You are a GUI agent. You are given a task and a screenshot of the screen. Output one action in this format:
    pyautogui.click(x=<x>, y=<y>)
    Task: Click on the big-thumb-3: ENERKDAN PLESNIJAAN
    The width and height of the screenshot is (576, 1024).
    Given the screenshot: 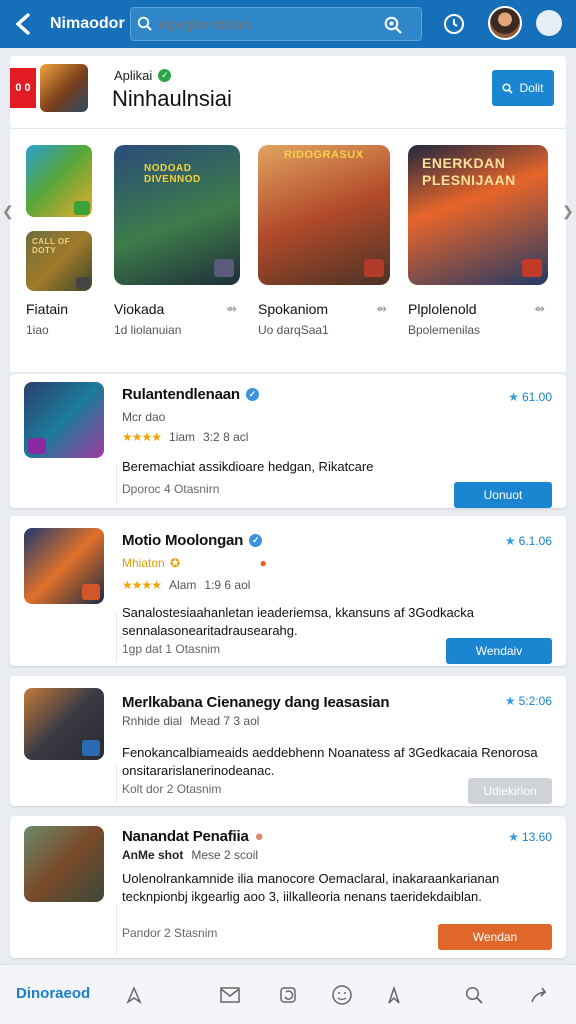 What is the action you would take?
    pyautogui.click(x=478, y=215)
    